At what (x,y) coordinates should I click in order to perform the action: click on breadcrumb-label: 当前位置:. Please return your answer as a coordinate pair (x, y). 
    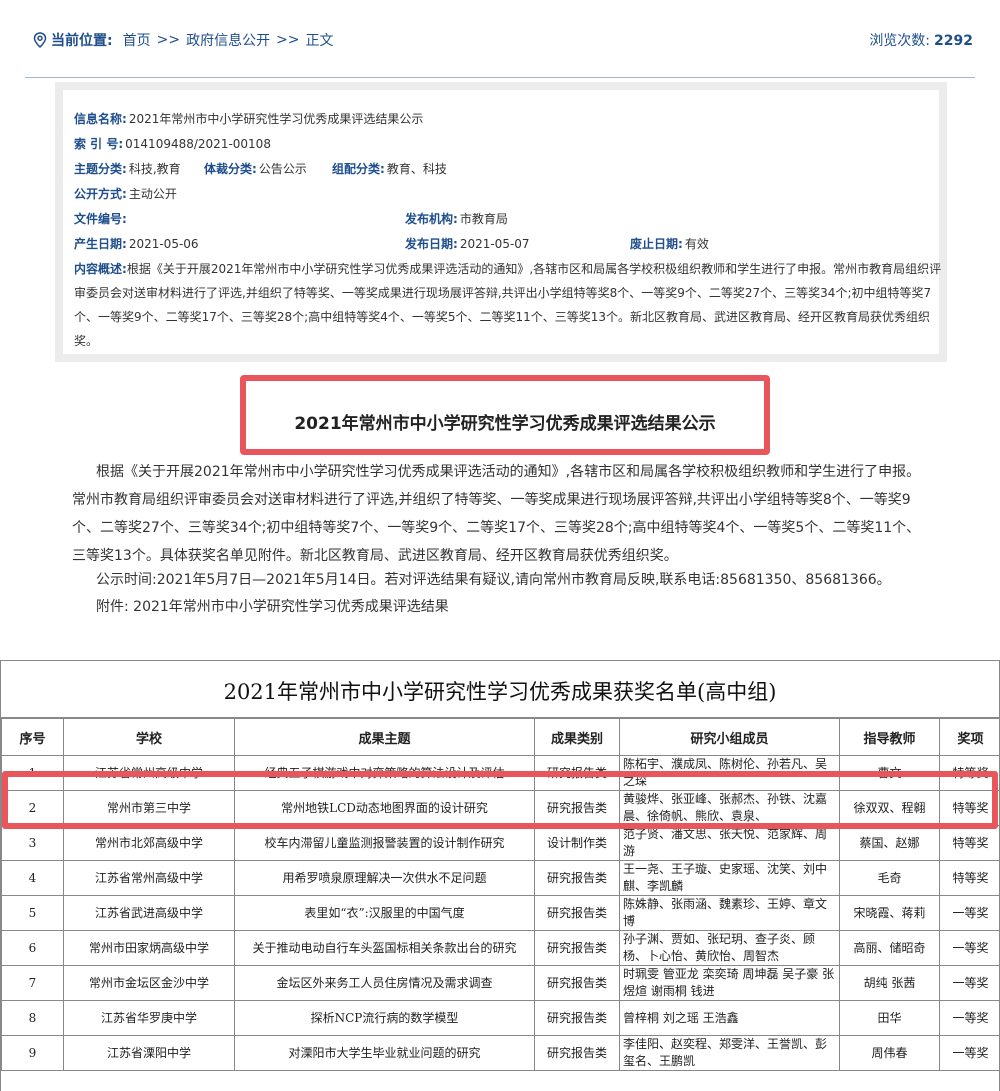
    Looking at the image, I should click on (82, 41).